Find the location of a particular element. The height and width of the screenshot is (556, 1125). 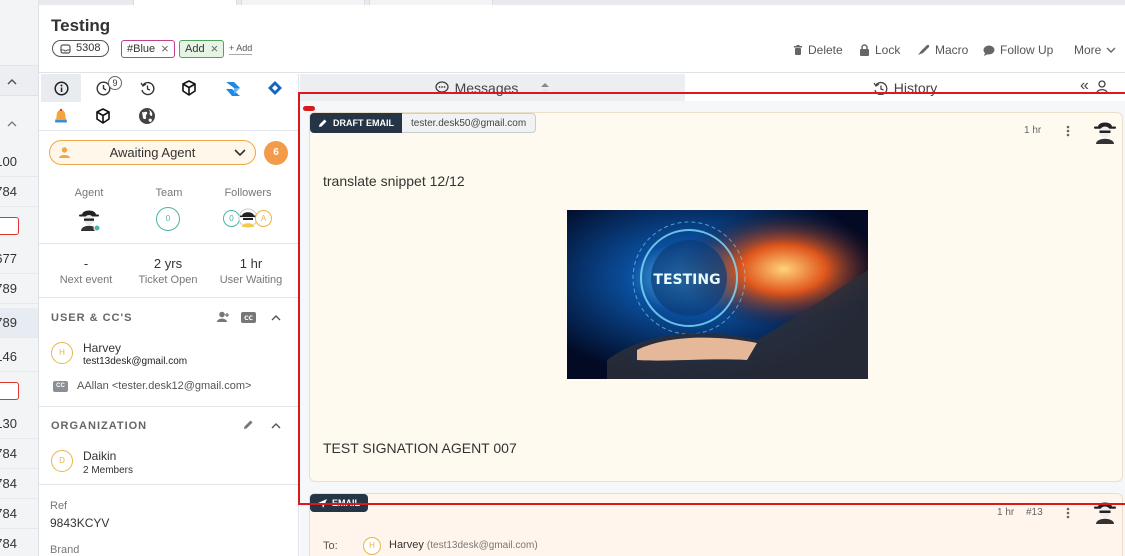

tab-integration is located at coordinates (233, 88).